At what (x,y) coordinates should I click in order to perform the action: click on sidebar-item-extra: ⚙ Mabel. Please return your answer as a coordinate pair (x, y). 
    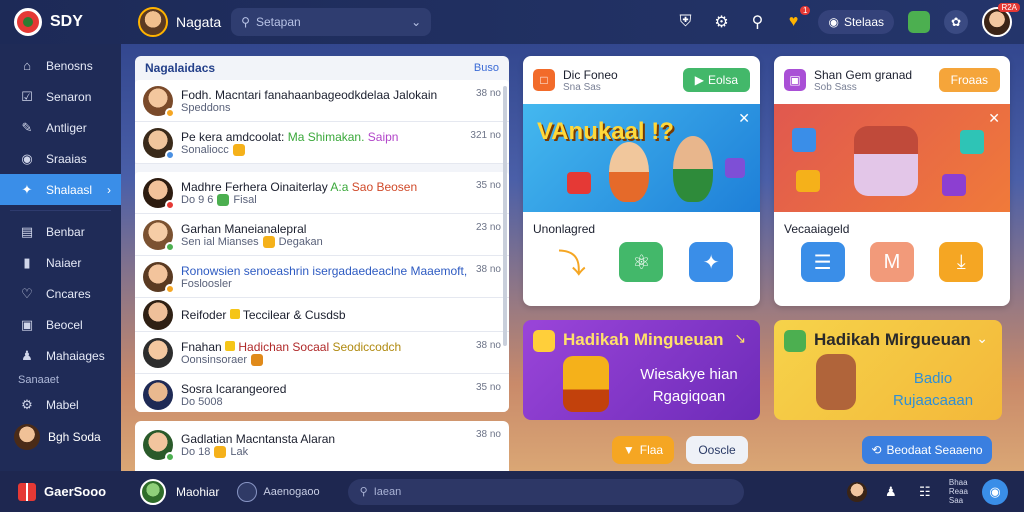
    Looking at the image, I should click on (60, 404).